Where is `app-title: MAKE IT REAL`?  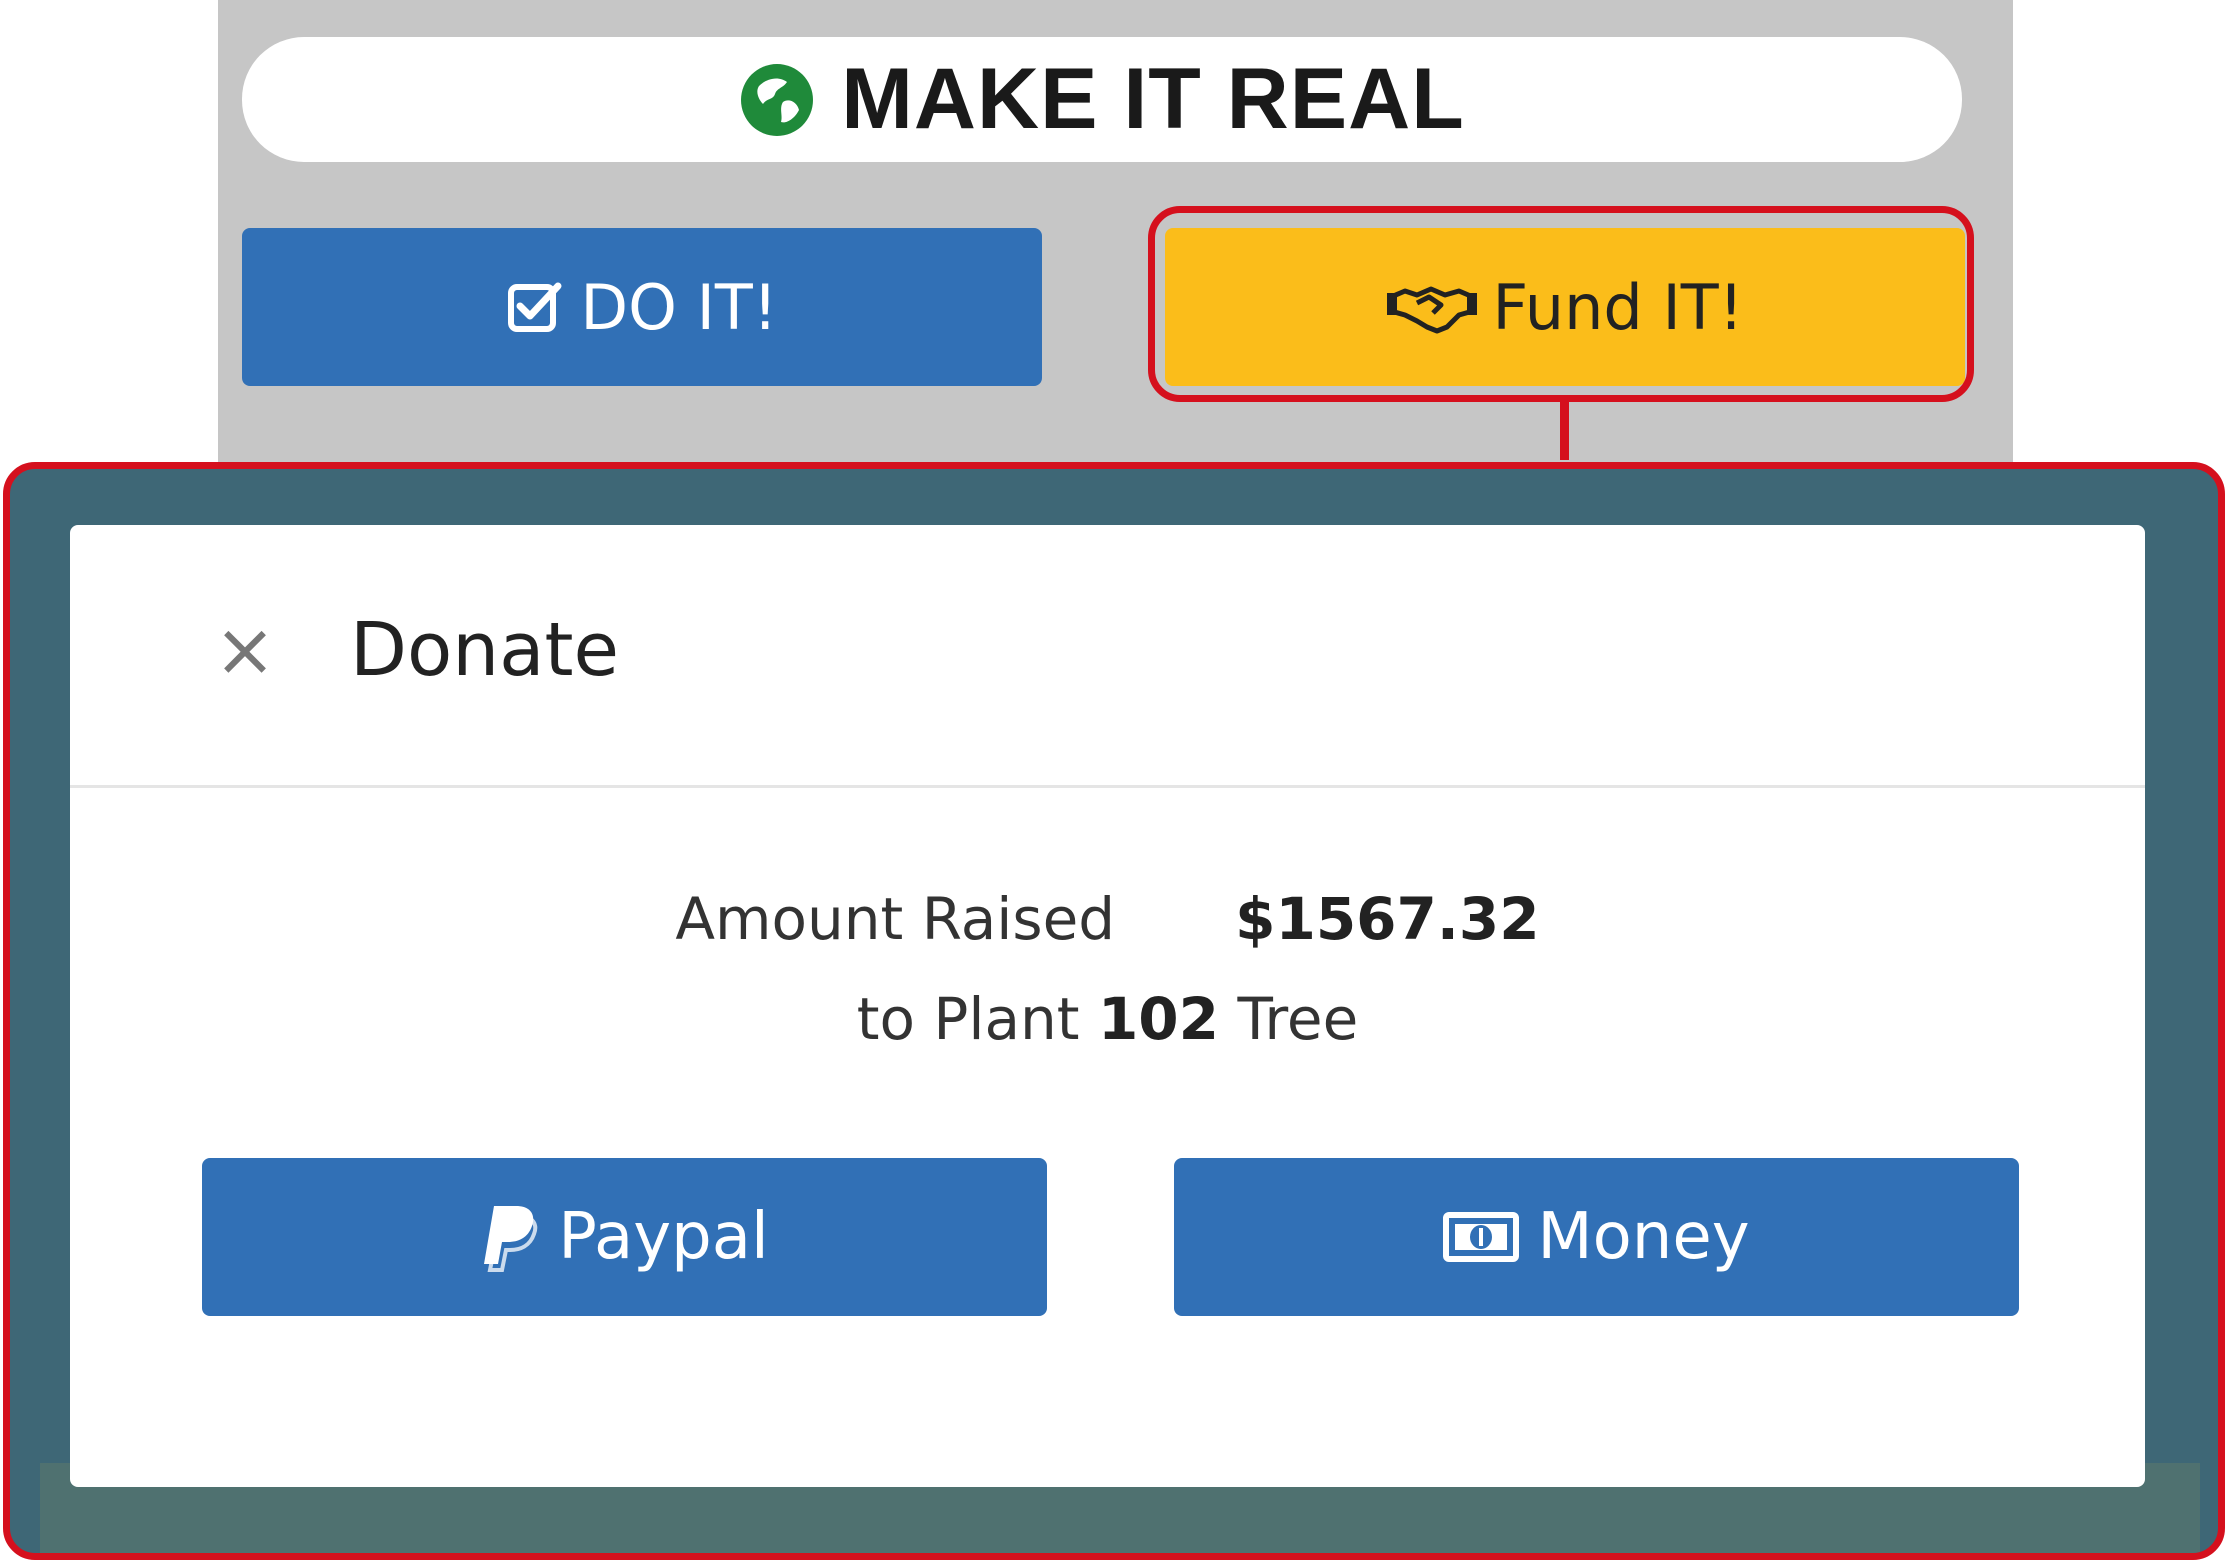
app-title: MAKE IT REAL is located at coordinates (1153, 99).